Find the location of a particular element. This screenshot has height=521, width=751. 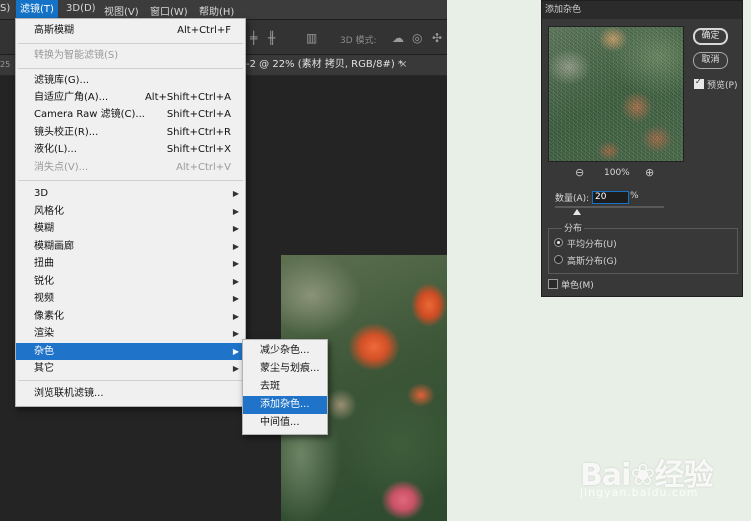

ruler-number: 25 is located at coordinates (5, 64).